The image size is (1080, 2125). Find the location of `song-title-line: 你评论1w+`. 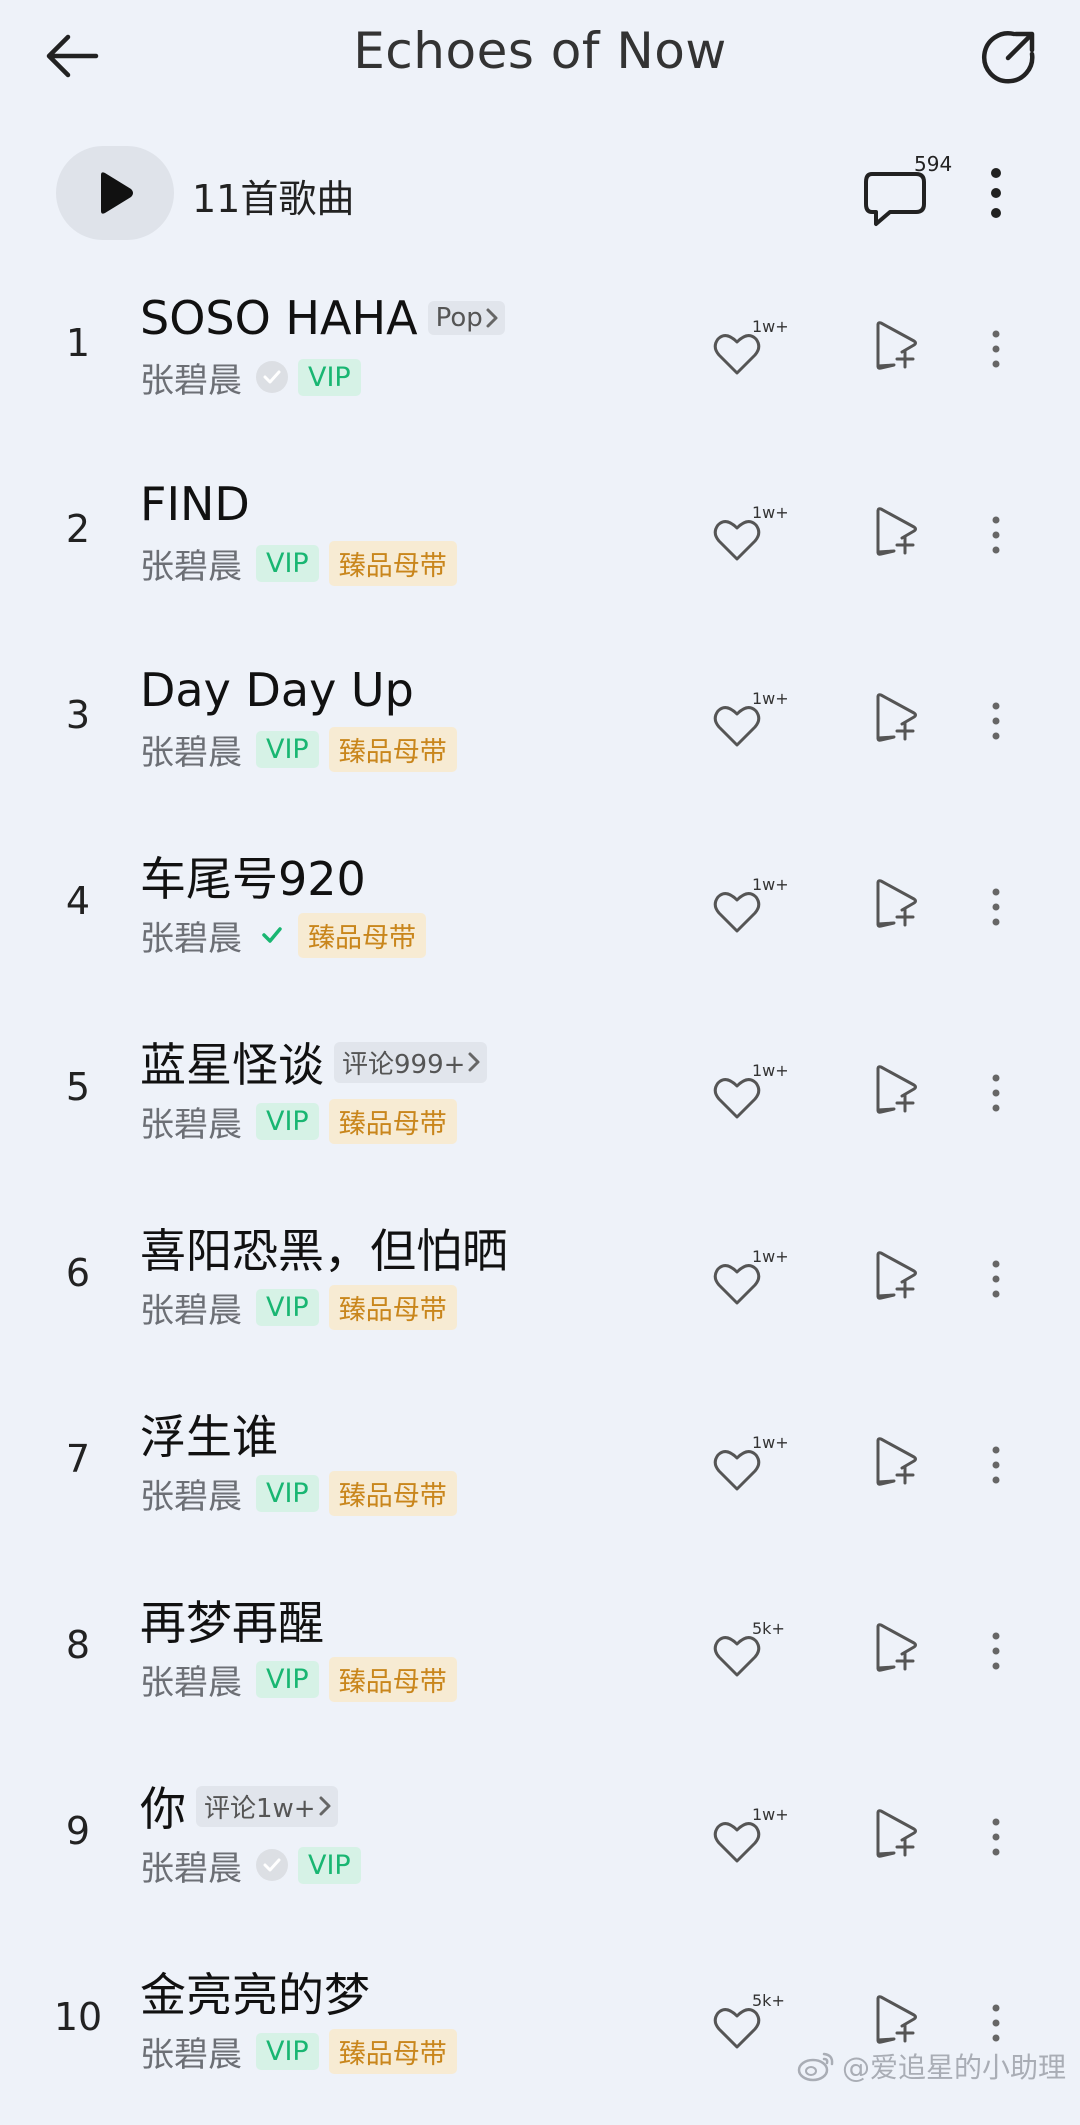

song-title-line: 你评论1w+ is located at coordinates (239, 1806).